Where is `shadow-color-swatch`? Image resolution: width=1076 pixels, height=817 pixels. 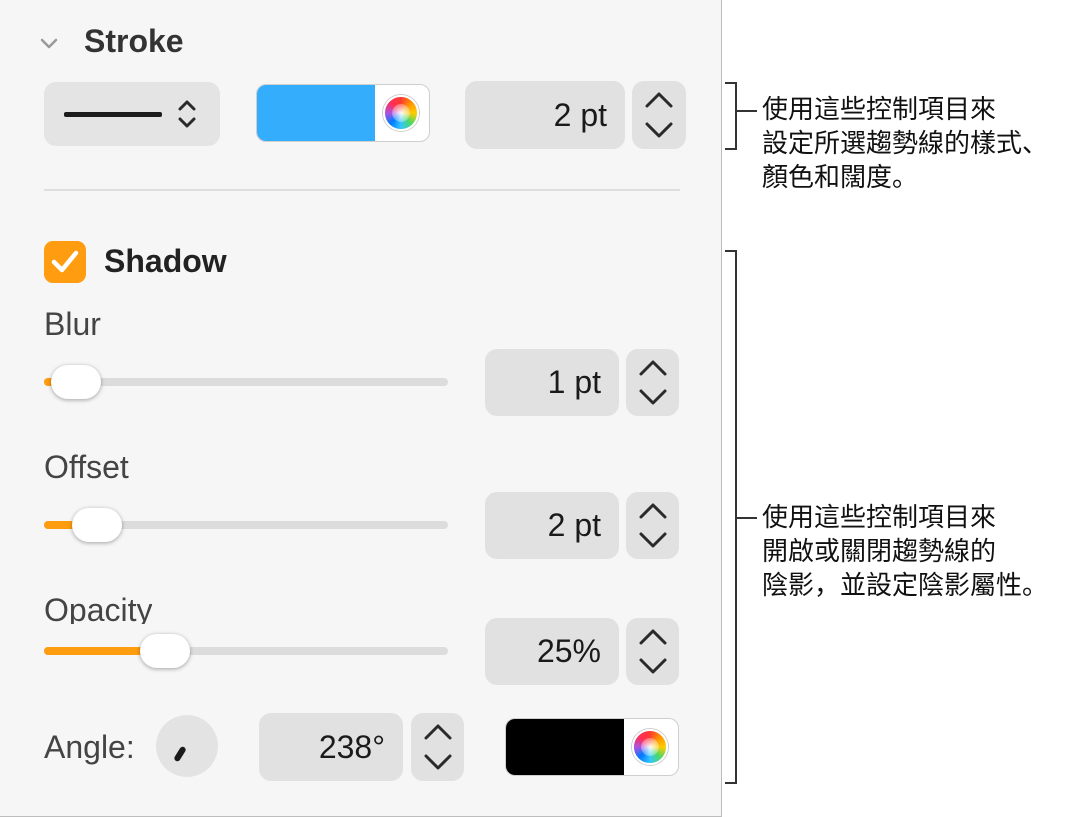 shadow-color-swatch is located at coordinates (565, 747).